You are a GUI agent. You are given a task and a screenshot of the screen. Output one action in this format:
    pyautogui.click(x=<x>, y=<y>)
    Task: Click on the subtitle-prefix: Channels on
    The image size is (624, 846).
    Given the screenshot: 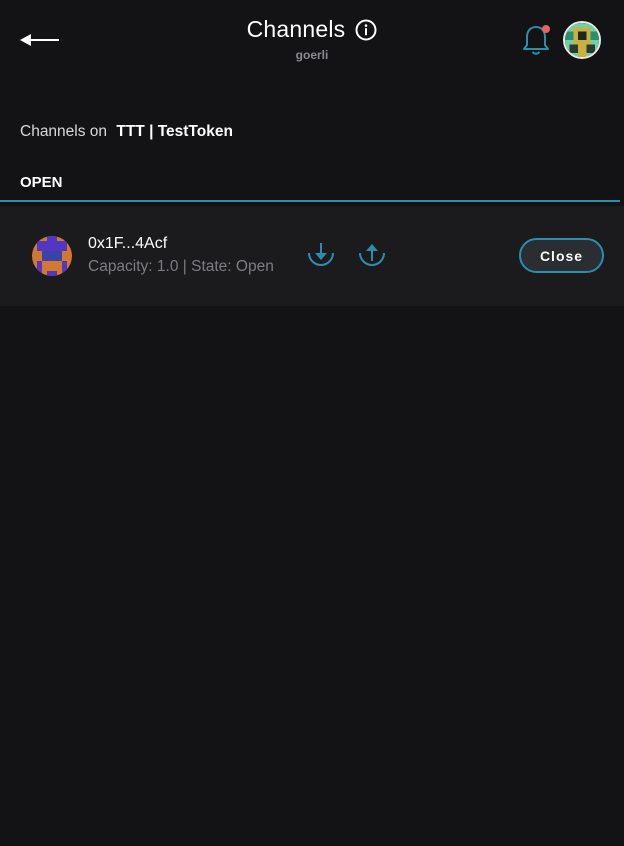 What is the action you would take?
    pyautogui.click(x=64, y=131)
    